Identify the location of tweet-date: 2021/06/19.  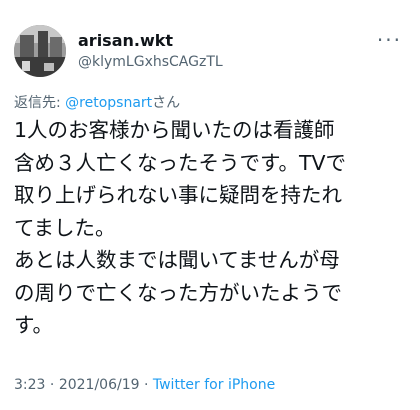
(99, 385).